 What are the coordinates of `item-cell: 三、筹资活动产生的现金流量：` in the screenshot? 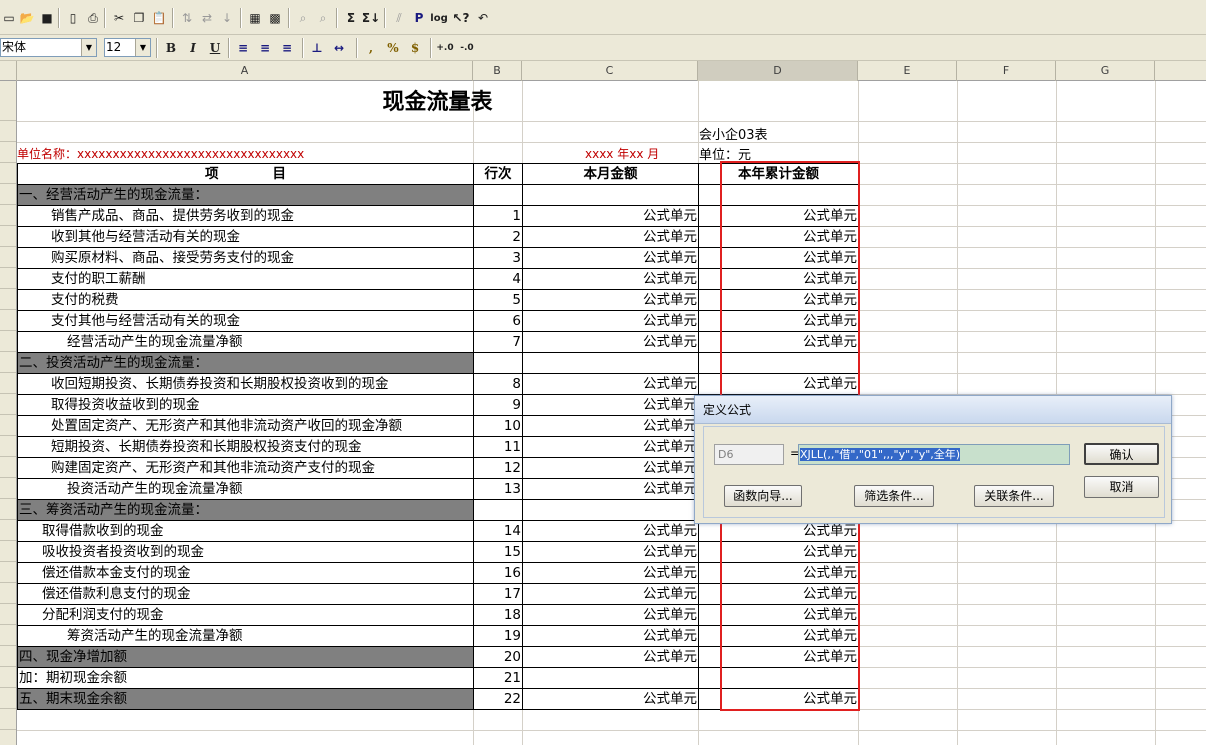 It's located at (245, 510).